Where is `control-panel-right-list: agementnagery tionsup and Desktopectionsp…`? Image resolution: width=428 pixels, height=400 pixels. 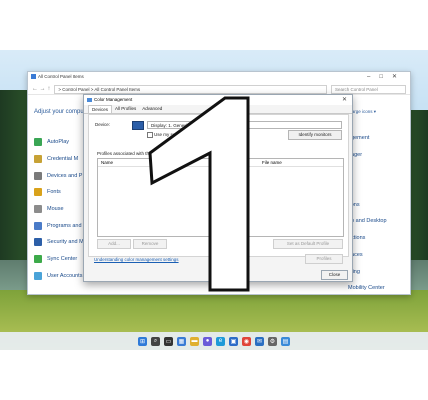 control-panel-right-list: agementnagery tionsup and Desktopectionsp… is located at coordinates (367, 217).